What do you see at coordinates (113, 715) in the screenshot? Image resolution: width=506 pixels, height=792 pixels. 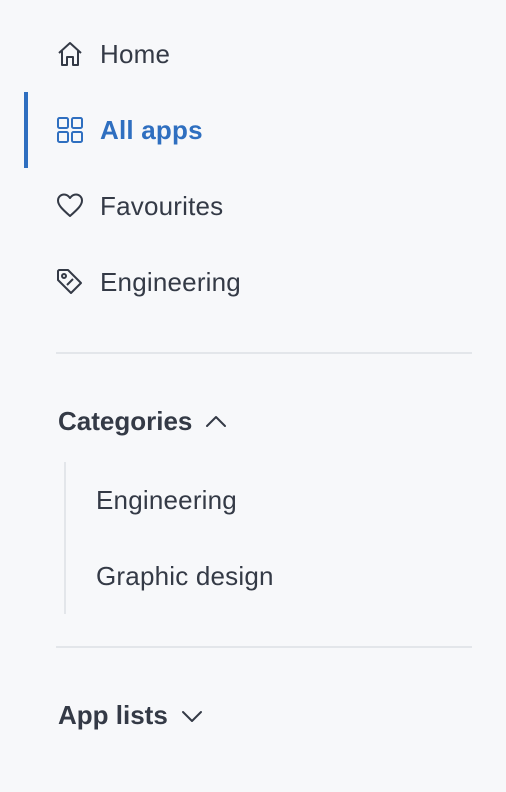 I see `section-title: App lists` at bounding box center [113, 715].